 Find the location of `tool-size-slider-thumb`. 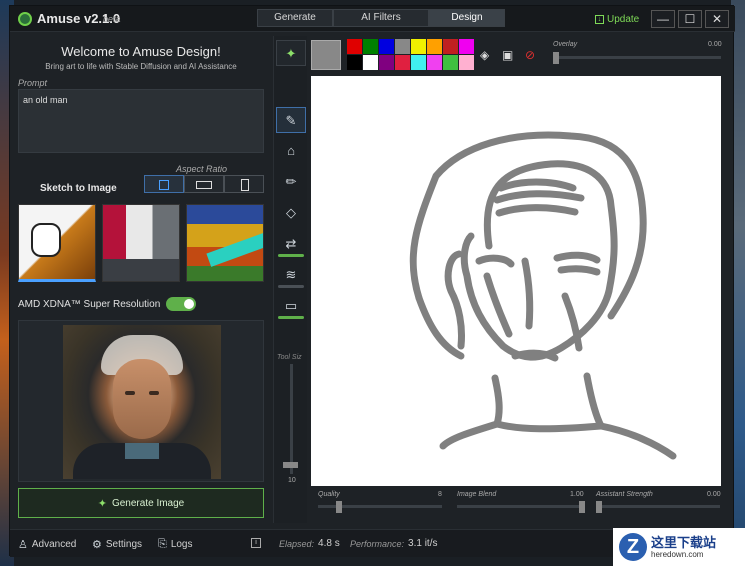

tool-size-slider-thumb is located at coordinates (290, 465).